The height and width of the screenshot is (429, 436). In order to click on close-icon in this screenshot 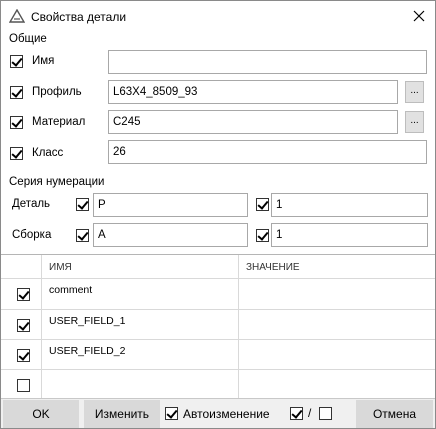, I will do `click(419, 16)`.